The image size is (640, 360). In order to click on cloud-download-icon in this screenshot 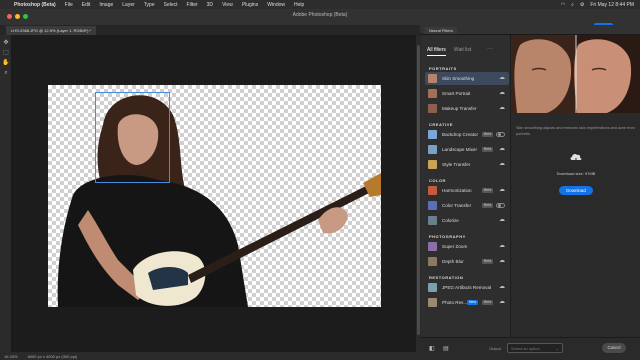, I will do `click(576, 158)`.